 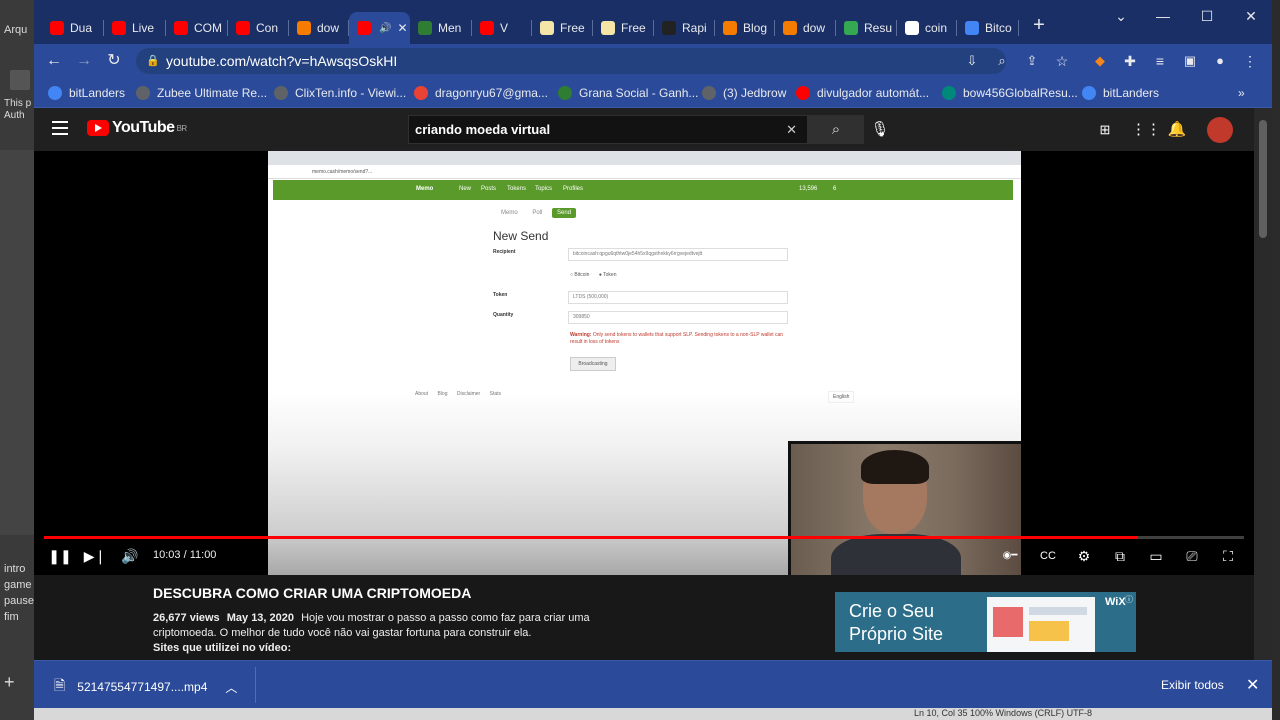 I want to click on progress-bar, so click(x=644, y=537).